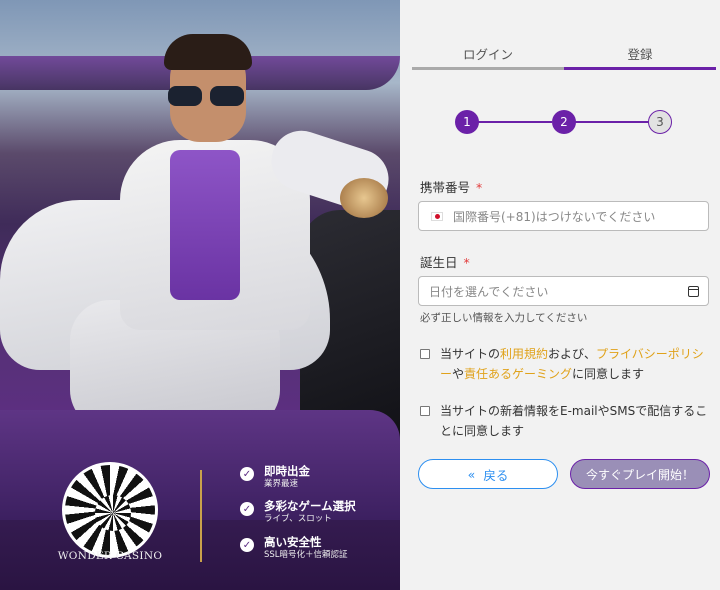 The width and height of the screenshot is (720, 590). Describe the element at coordinates (208, 52) in the screenshot. I see `hero-hair` at that location.